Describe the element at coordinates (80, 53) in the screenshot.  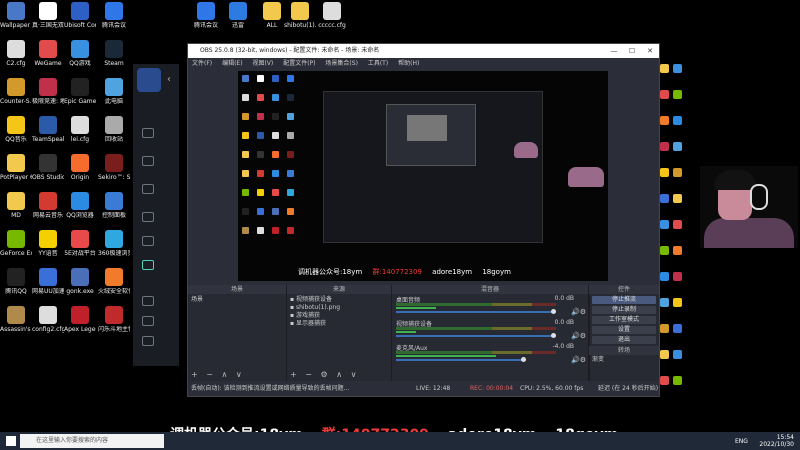
I see `desktop-icon: QQ游戏` at that location.